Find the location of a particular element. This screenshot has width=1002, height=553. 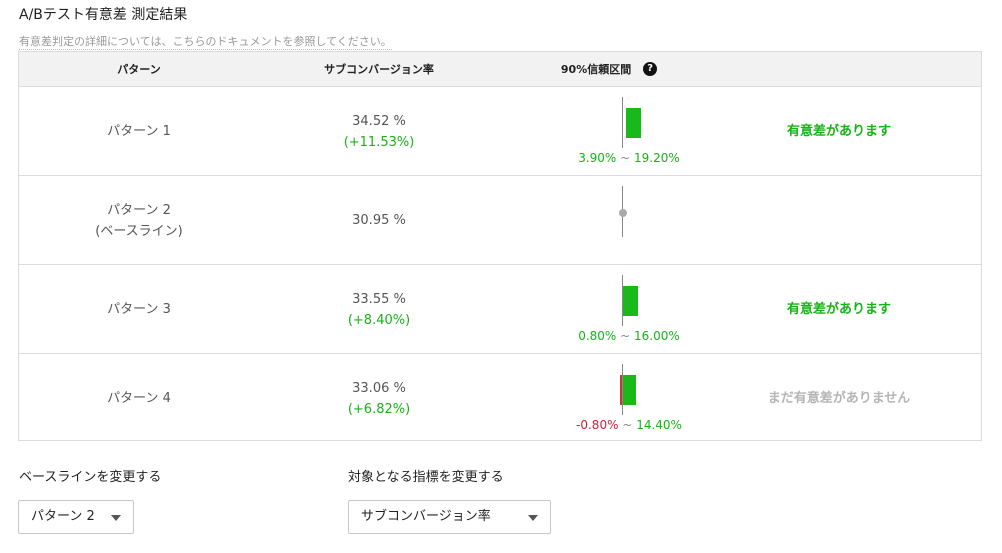

help-icon: ? is located at coordinates (650, 69).